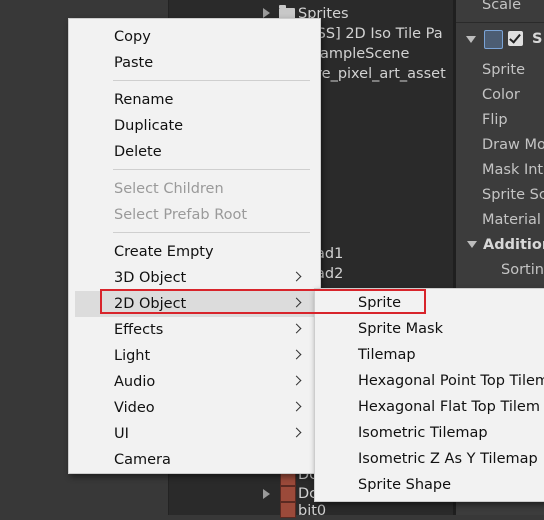 The width and height of the screenshot is (544, 520). I want to click on menu-item-copy: Copy, so click(194, 37).